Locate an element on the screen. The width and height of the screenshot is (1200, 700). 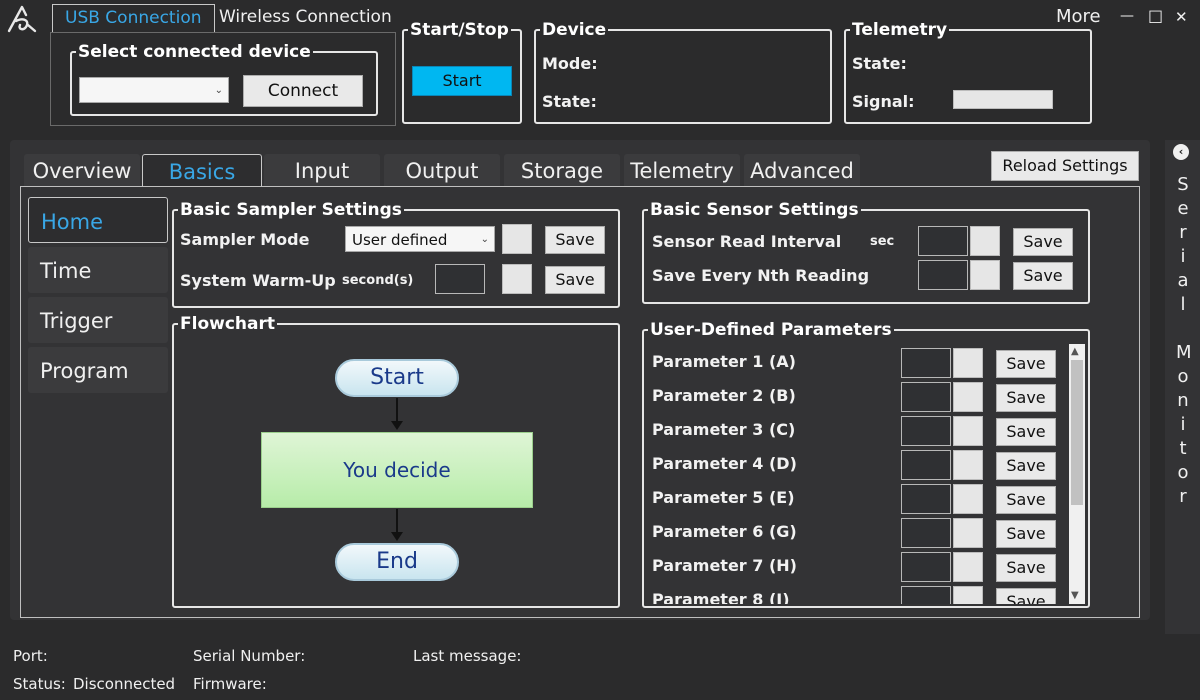
sampler-mode-save-button: Save is located at coordinates (575, 240).